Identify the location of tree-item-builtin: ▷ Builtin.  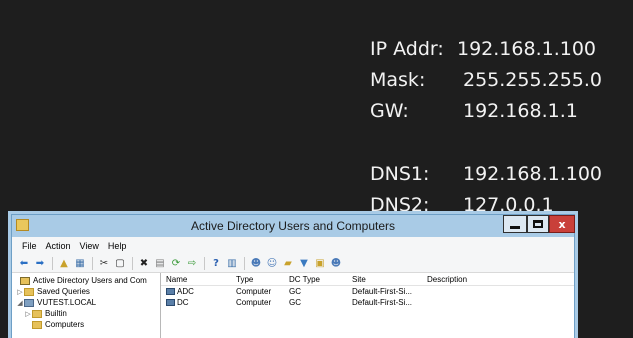
(86, 313).